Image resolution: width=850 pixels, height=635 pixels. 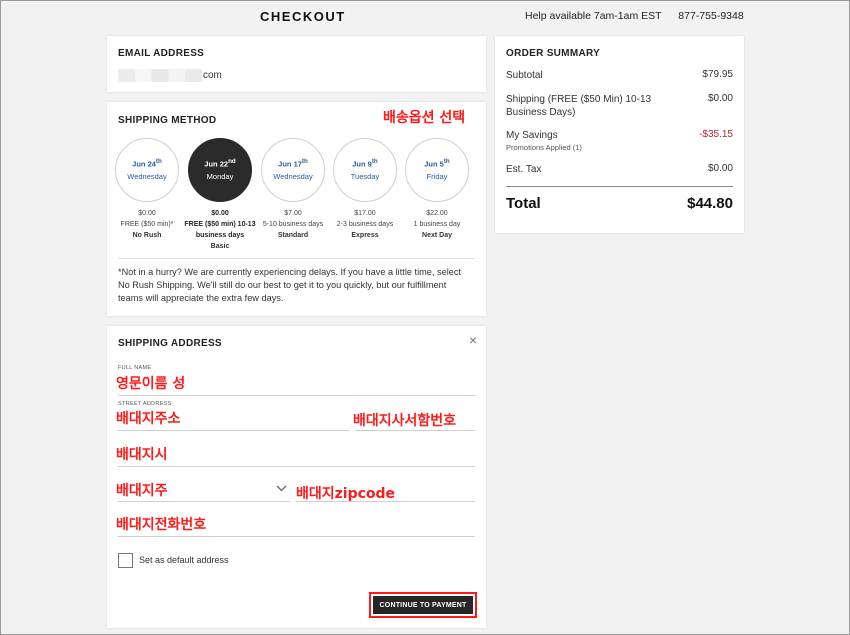 I want to click on state-underline, so click(x=204, y=501).